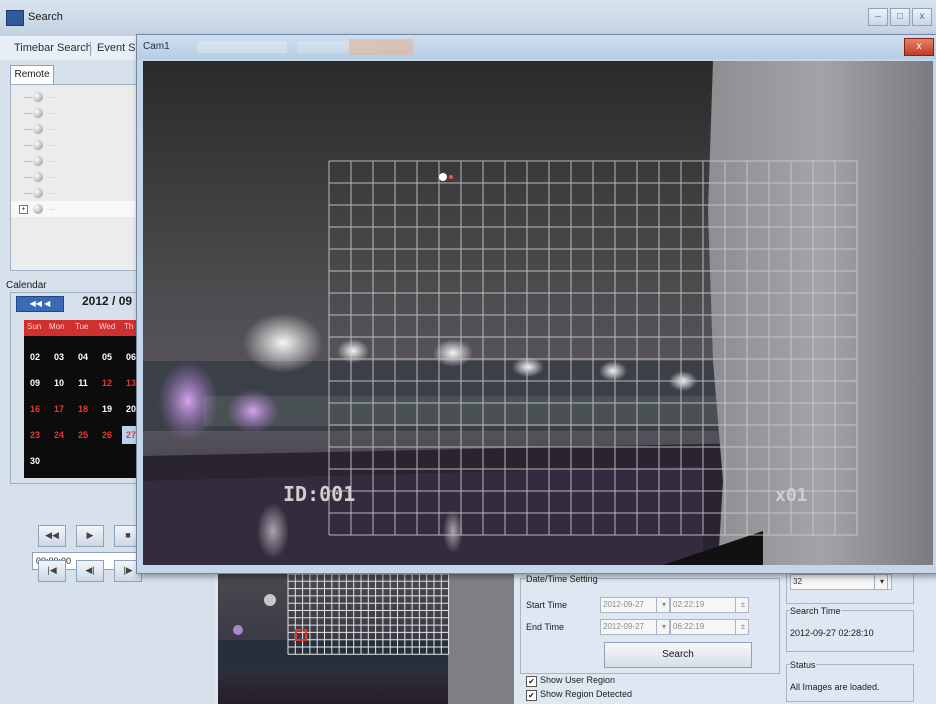  I want to click on cam-title-bar: Cam1 x, so click(536, 47).